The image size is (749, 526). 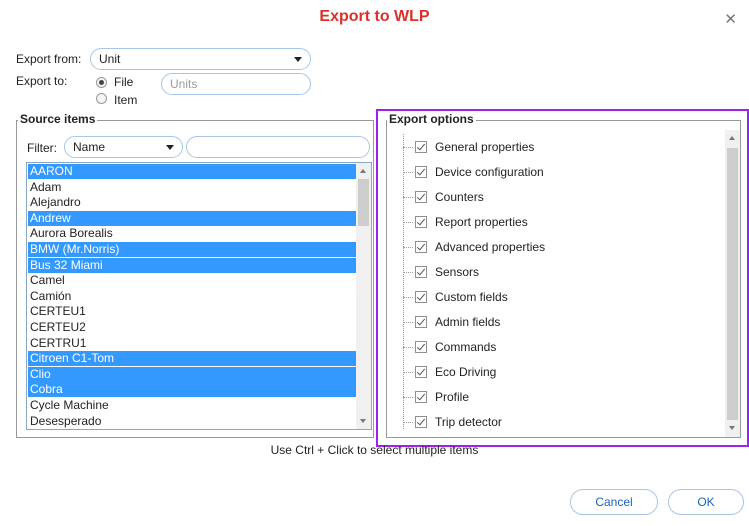 What do you see at coordinates (194, 218) in the screenshot?
I see `list-item: Andrew` at bounding box center [194, 218].